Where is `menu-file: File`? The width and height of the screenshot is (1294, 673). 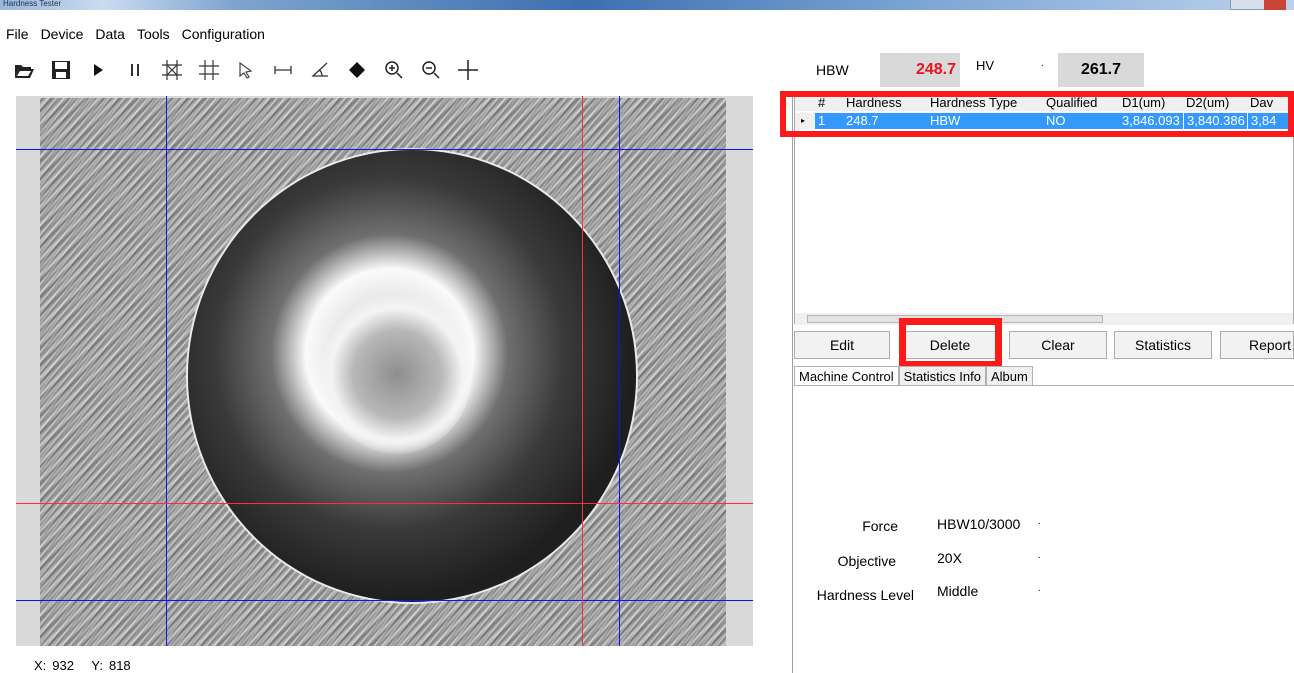 menu-file: File is located at coordinates (17, 34).